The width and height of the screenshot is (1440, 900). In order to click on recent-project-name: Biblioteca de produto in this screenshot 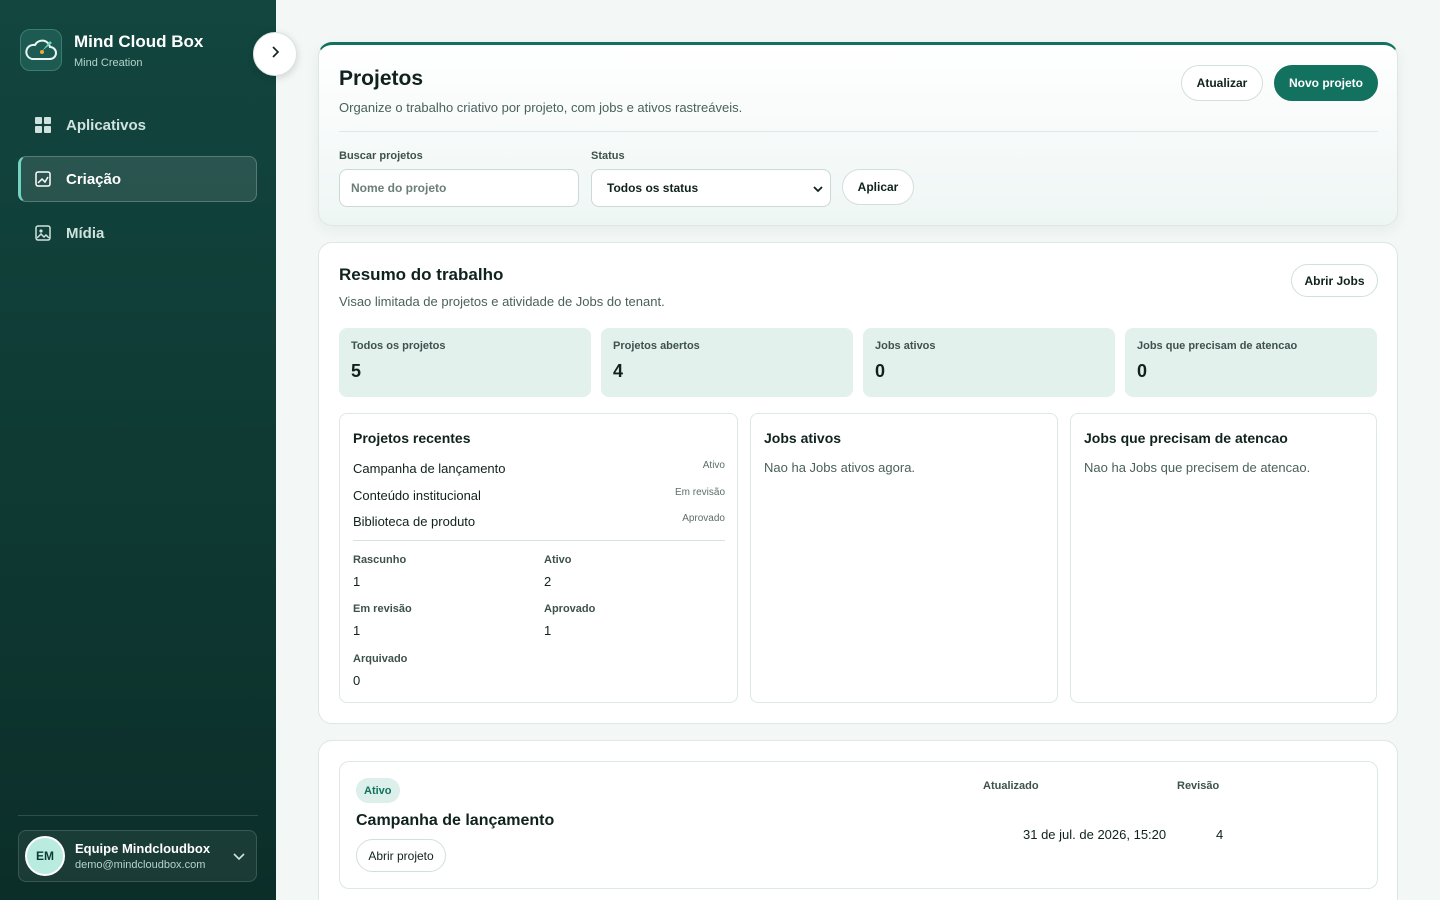, I will do `click(414, 521)`.